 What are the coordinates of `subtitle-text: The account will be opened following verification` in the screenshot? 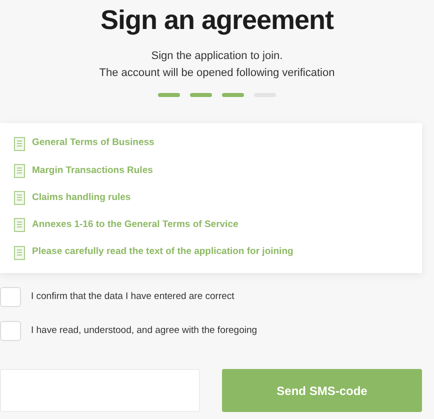 It's located at (217, 73).